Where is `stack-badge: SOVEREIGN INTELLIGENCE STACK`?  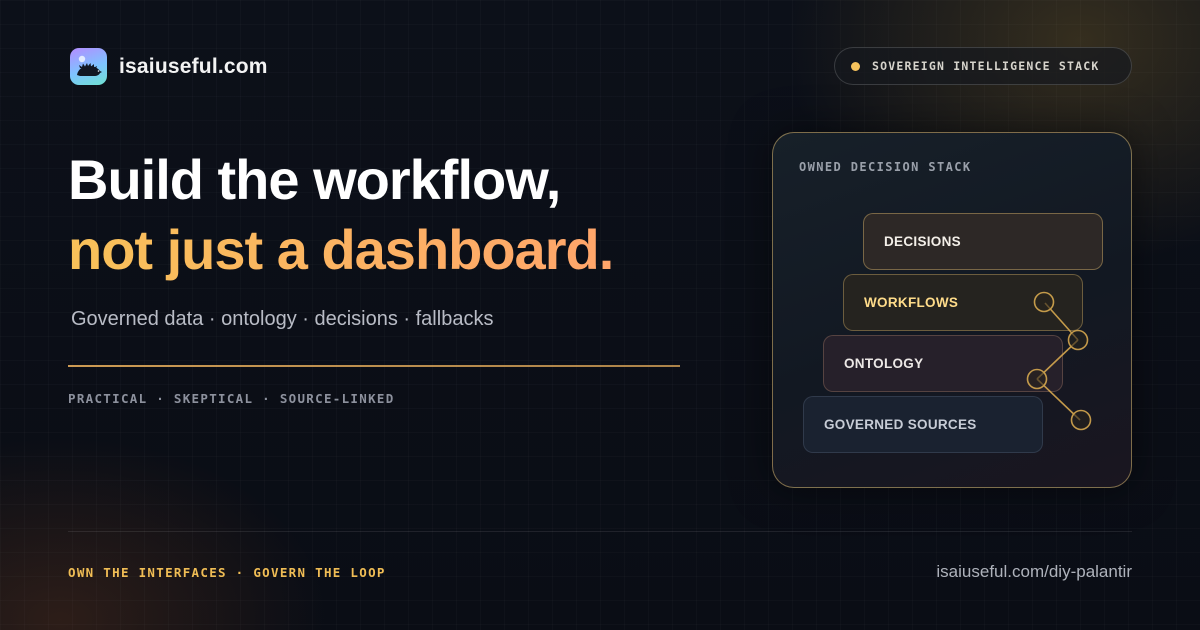
stack-badge: SOVEREIGN INTELLIGENCE STACK is located at coordinates (983, 66).